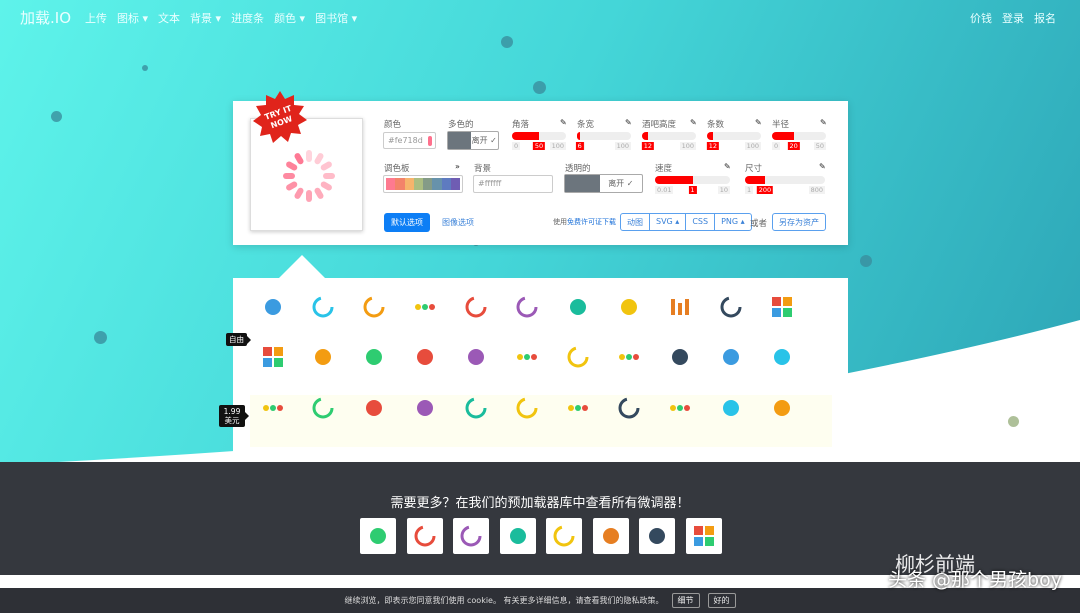 The width and height of the screenshot is (1080, 613). What do you see at coordinates (507, 42) in the screenshot?
I see `decor-dot` at bounding box center [507, 42].